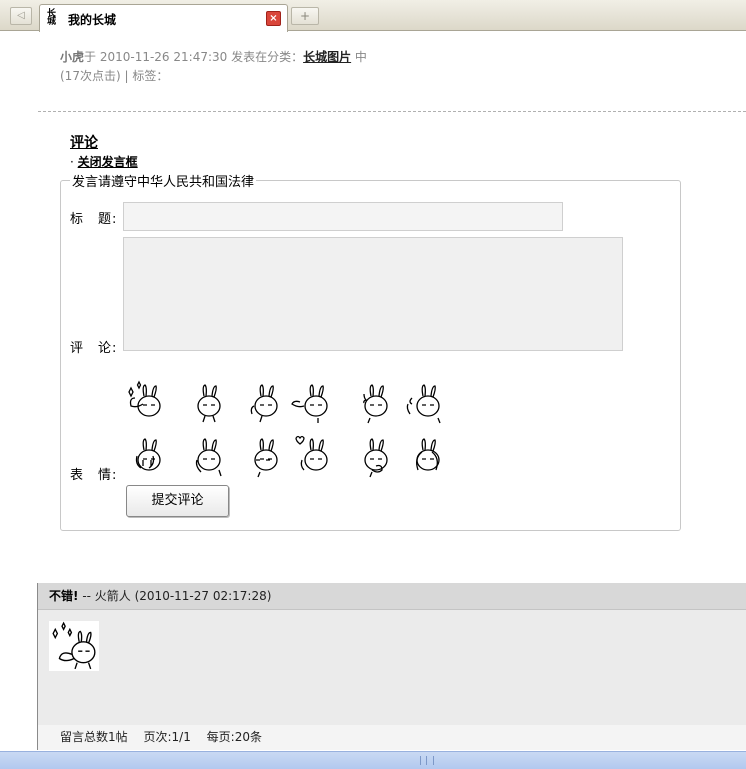  I want to click on close-comment-form-link: 关闭发言框, so click(108, 162).